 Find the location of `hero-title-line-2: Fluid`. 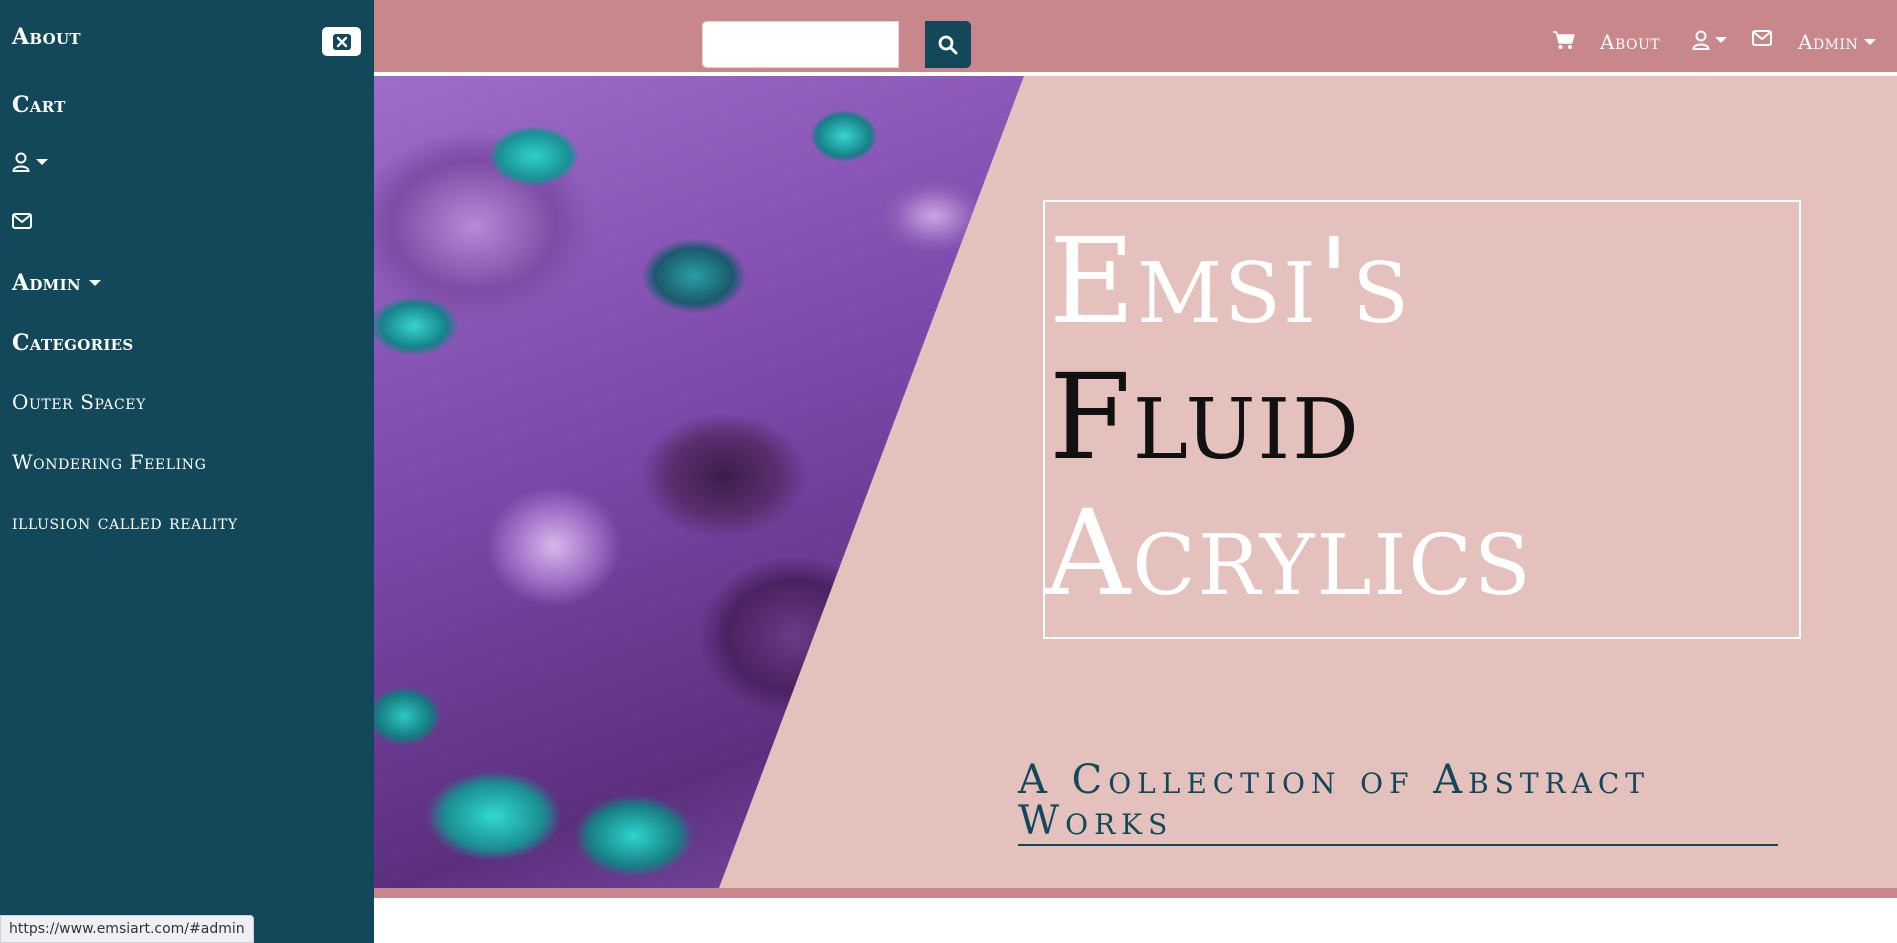

hero-title-line-2: Fluid is located at coordinates (1205, 417).